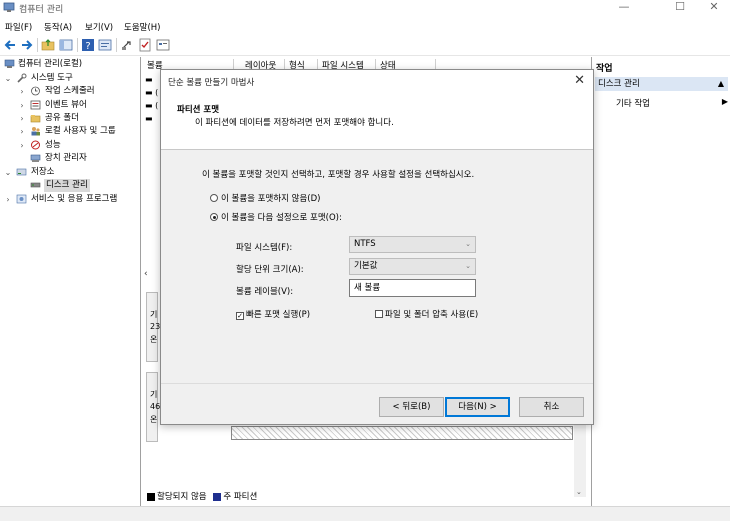 The image size is (730, 521). What do you see at coordinates (88, 45) in the screenshot?
I see `help-icon: ?` at bounding box center [88, 45].